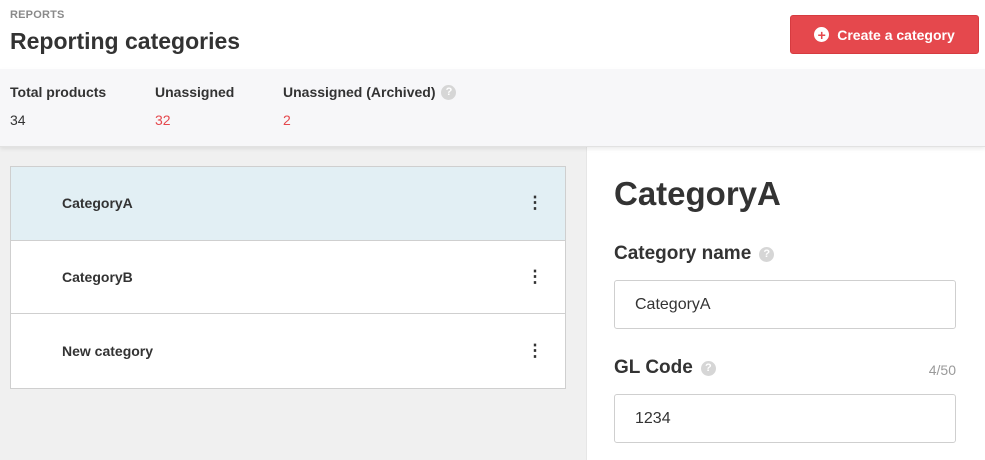 This screenshot has height=460, width=985. What do you see at coordinates (97, 276) in the screenshot?
I see `category-name: CategoryB` at bounding box center [97, 276].